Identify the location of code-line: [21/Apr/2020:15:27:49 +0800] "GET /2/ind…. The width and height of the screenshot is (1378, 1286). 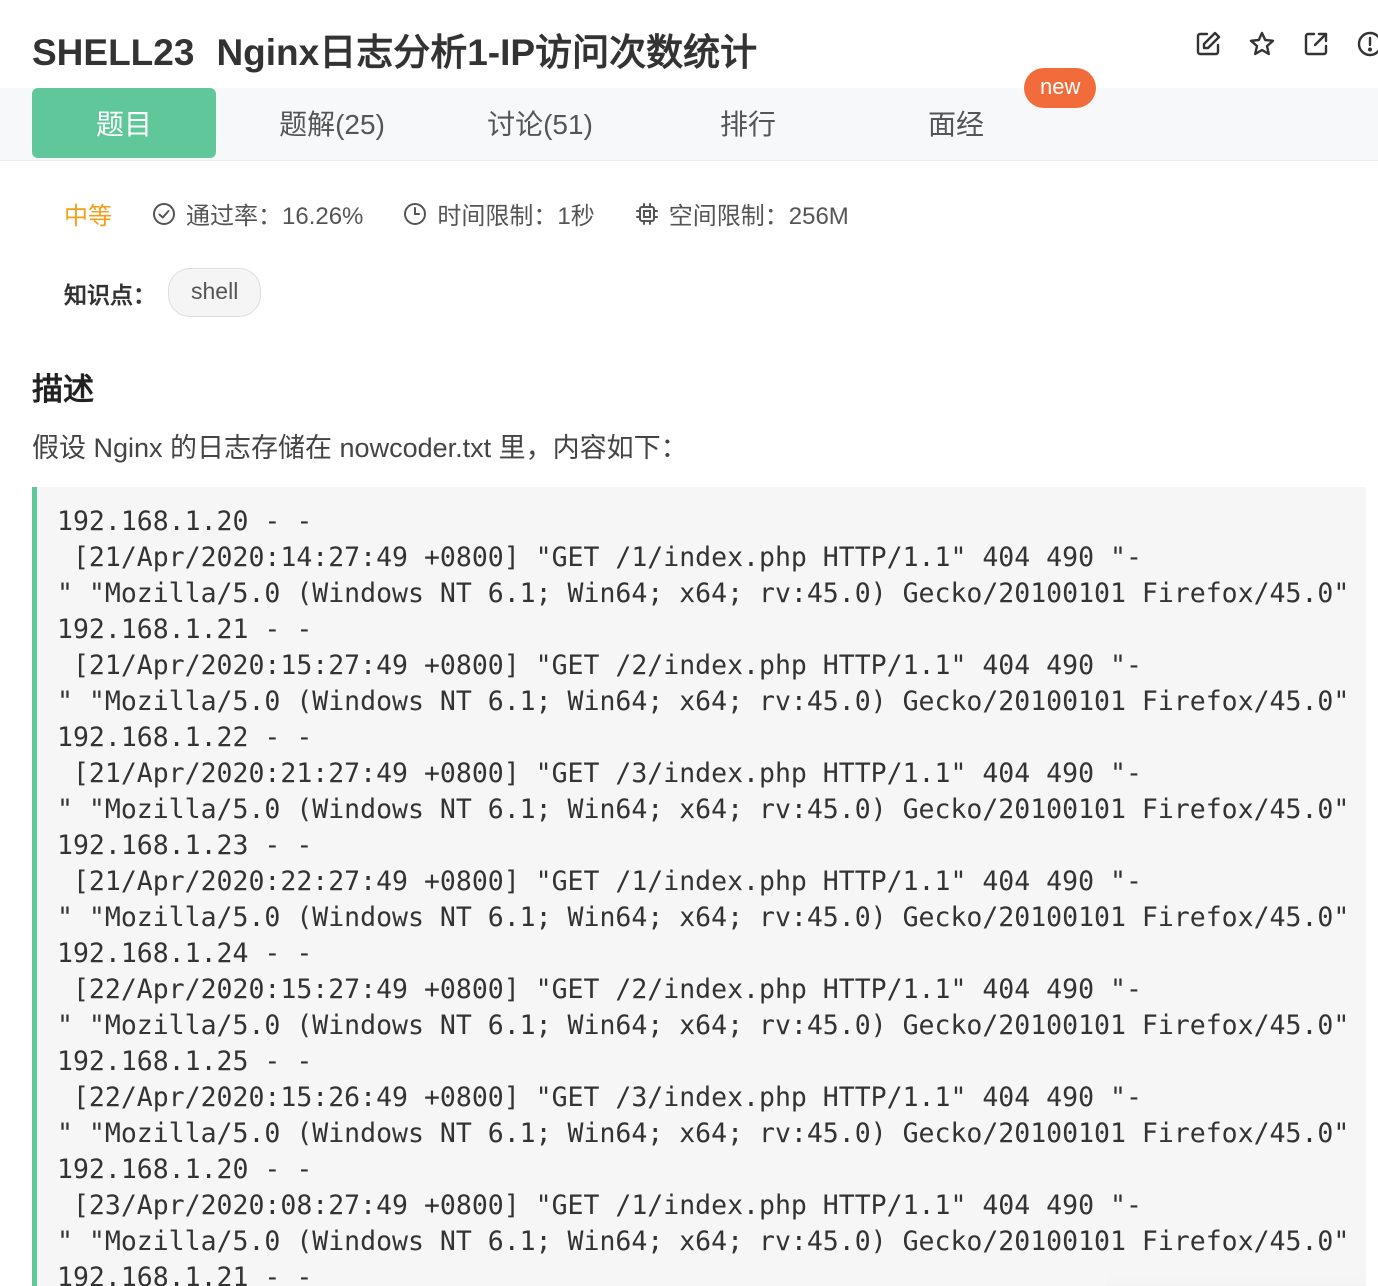
(599, 665).